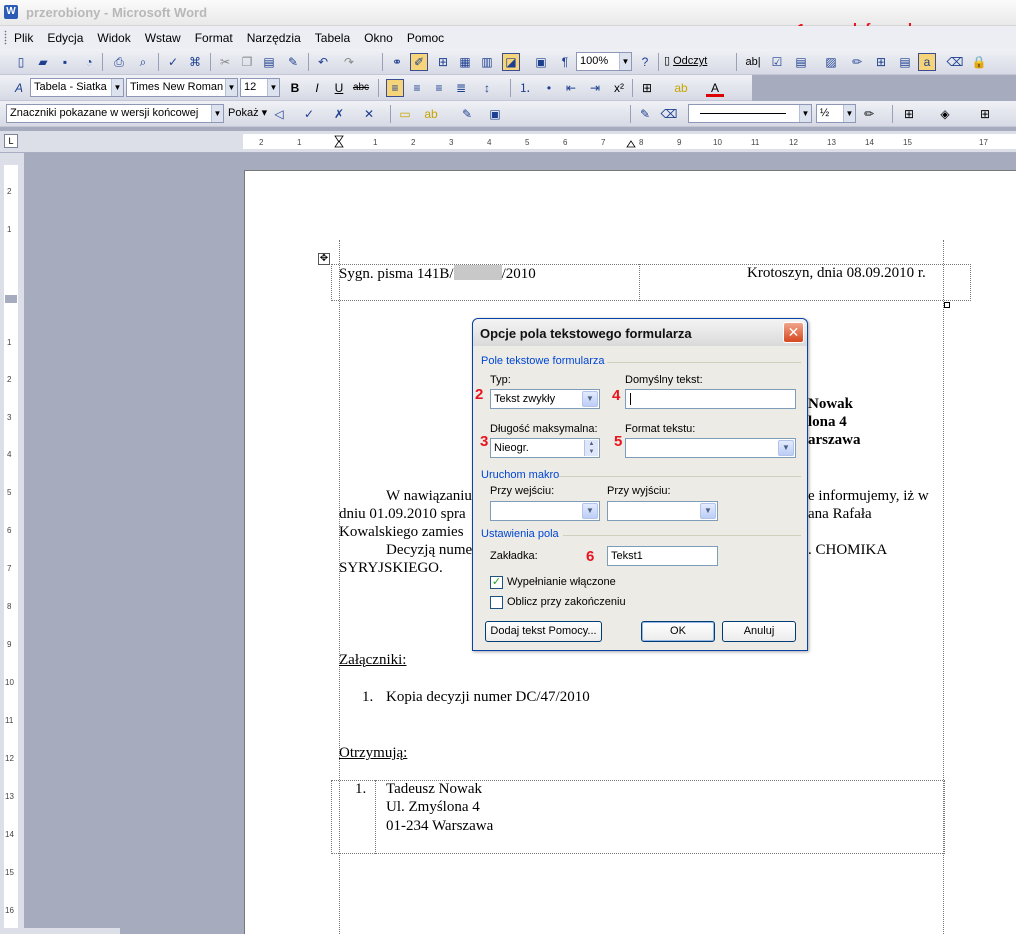  I want to click on max-length-spinner: Nieogr. ▲ ▼, so click(545, 448).